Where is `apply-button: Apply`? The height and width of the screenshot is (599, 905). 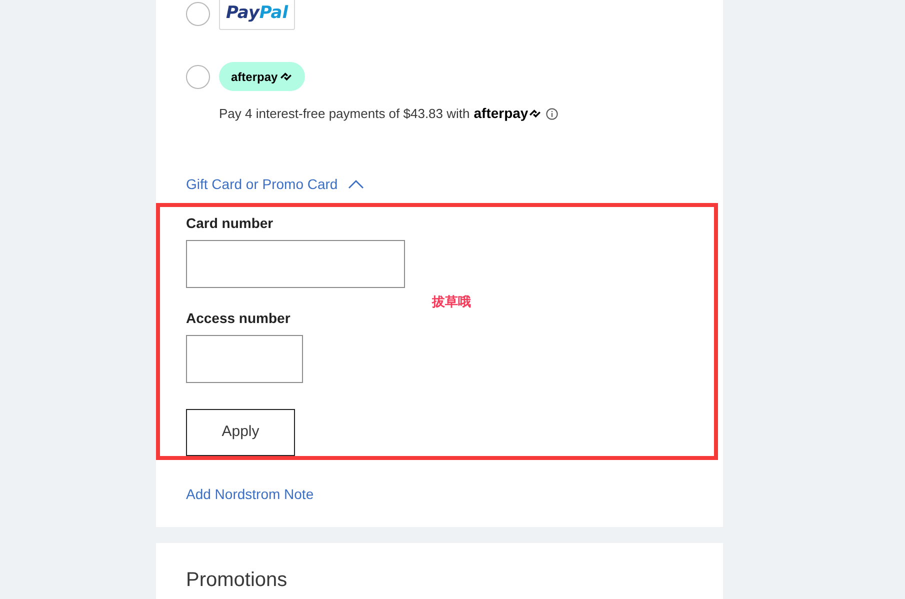
apply-button: Apply is located at coordinates (240, 432).